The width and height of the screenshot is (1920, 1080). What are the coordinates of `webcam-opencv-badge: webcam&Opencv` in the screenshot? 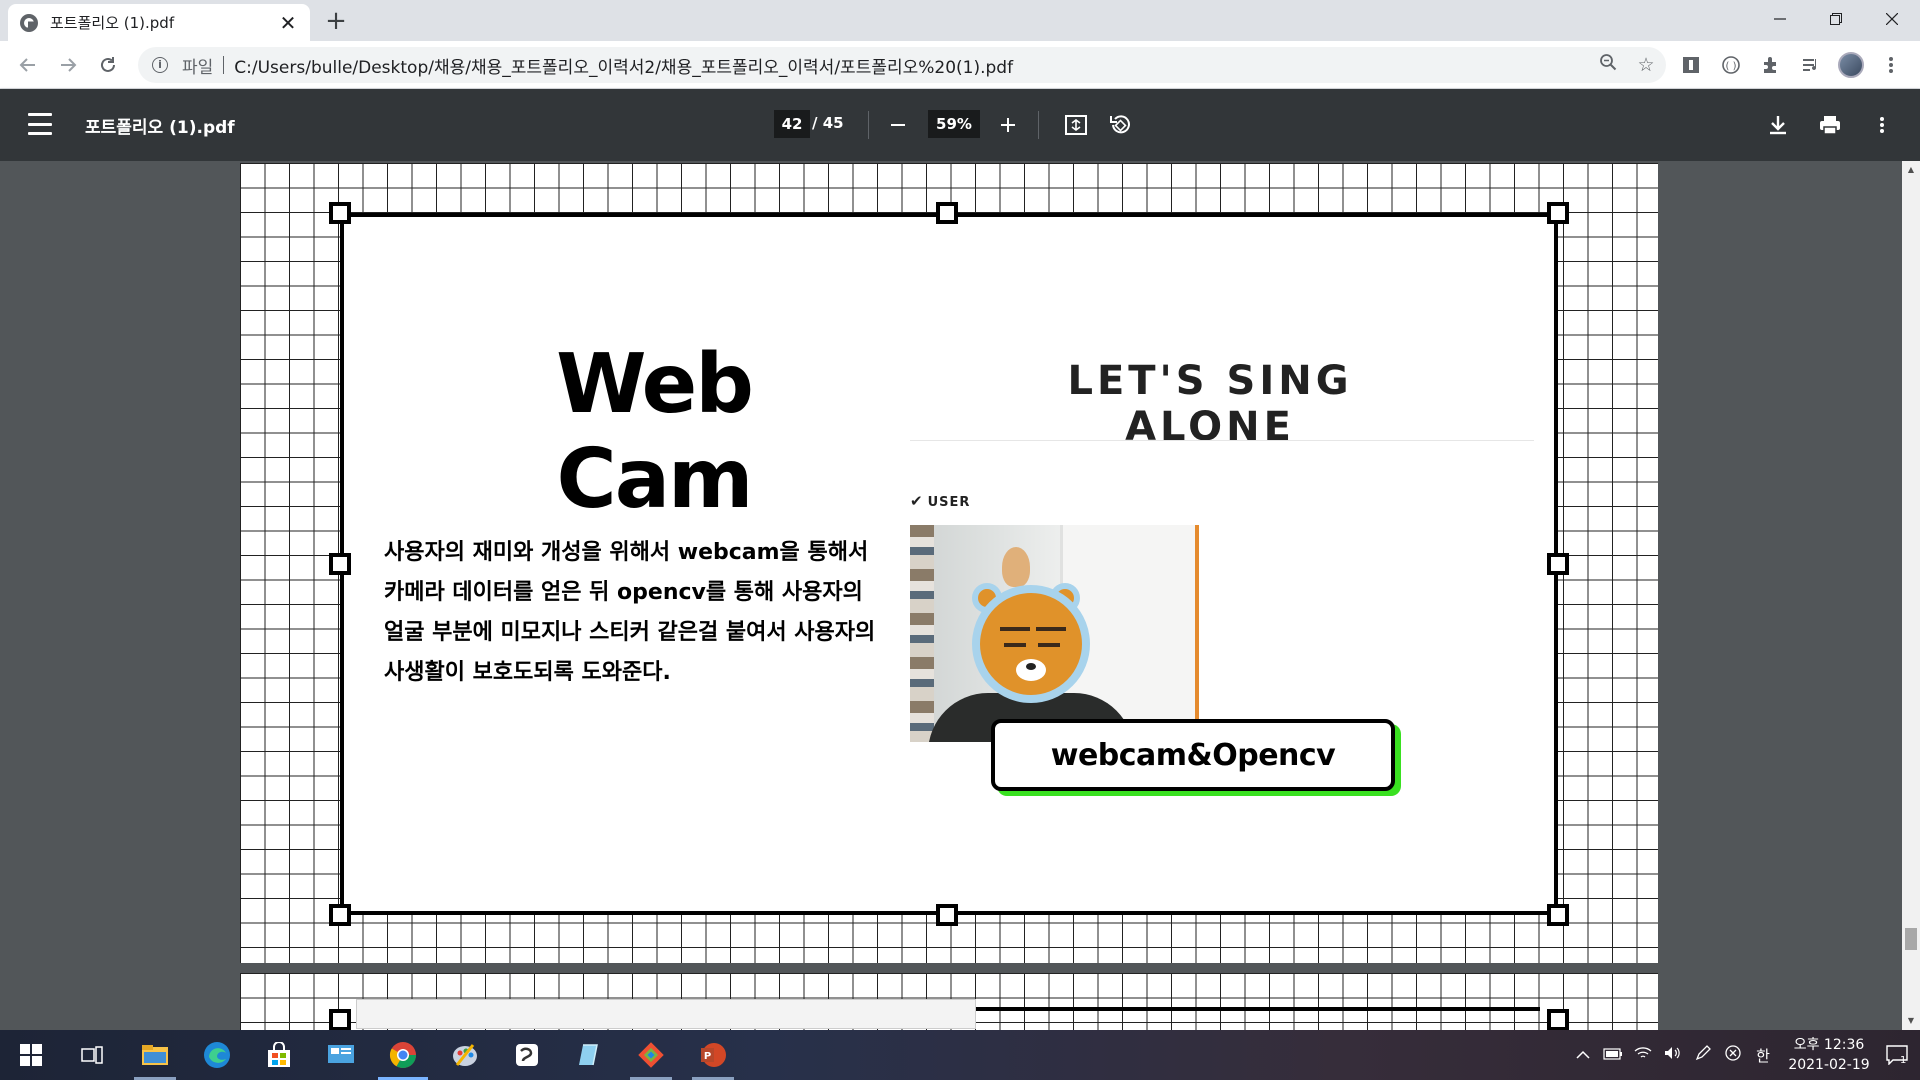 It's located at (1193, 755).